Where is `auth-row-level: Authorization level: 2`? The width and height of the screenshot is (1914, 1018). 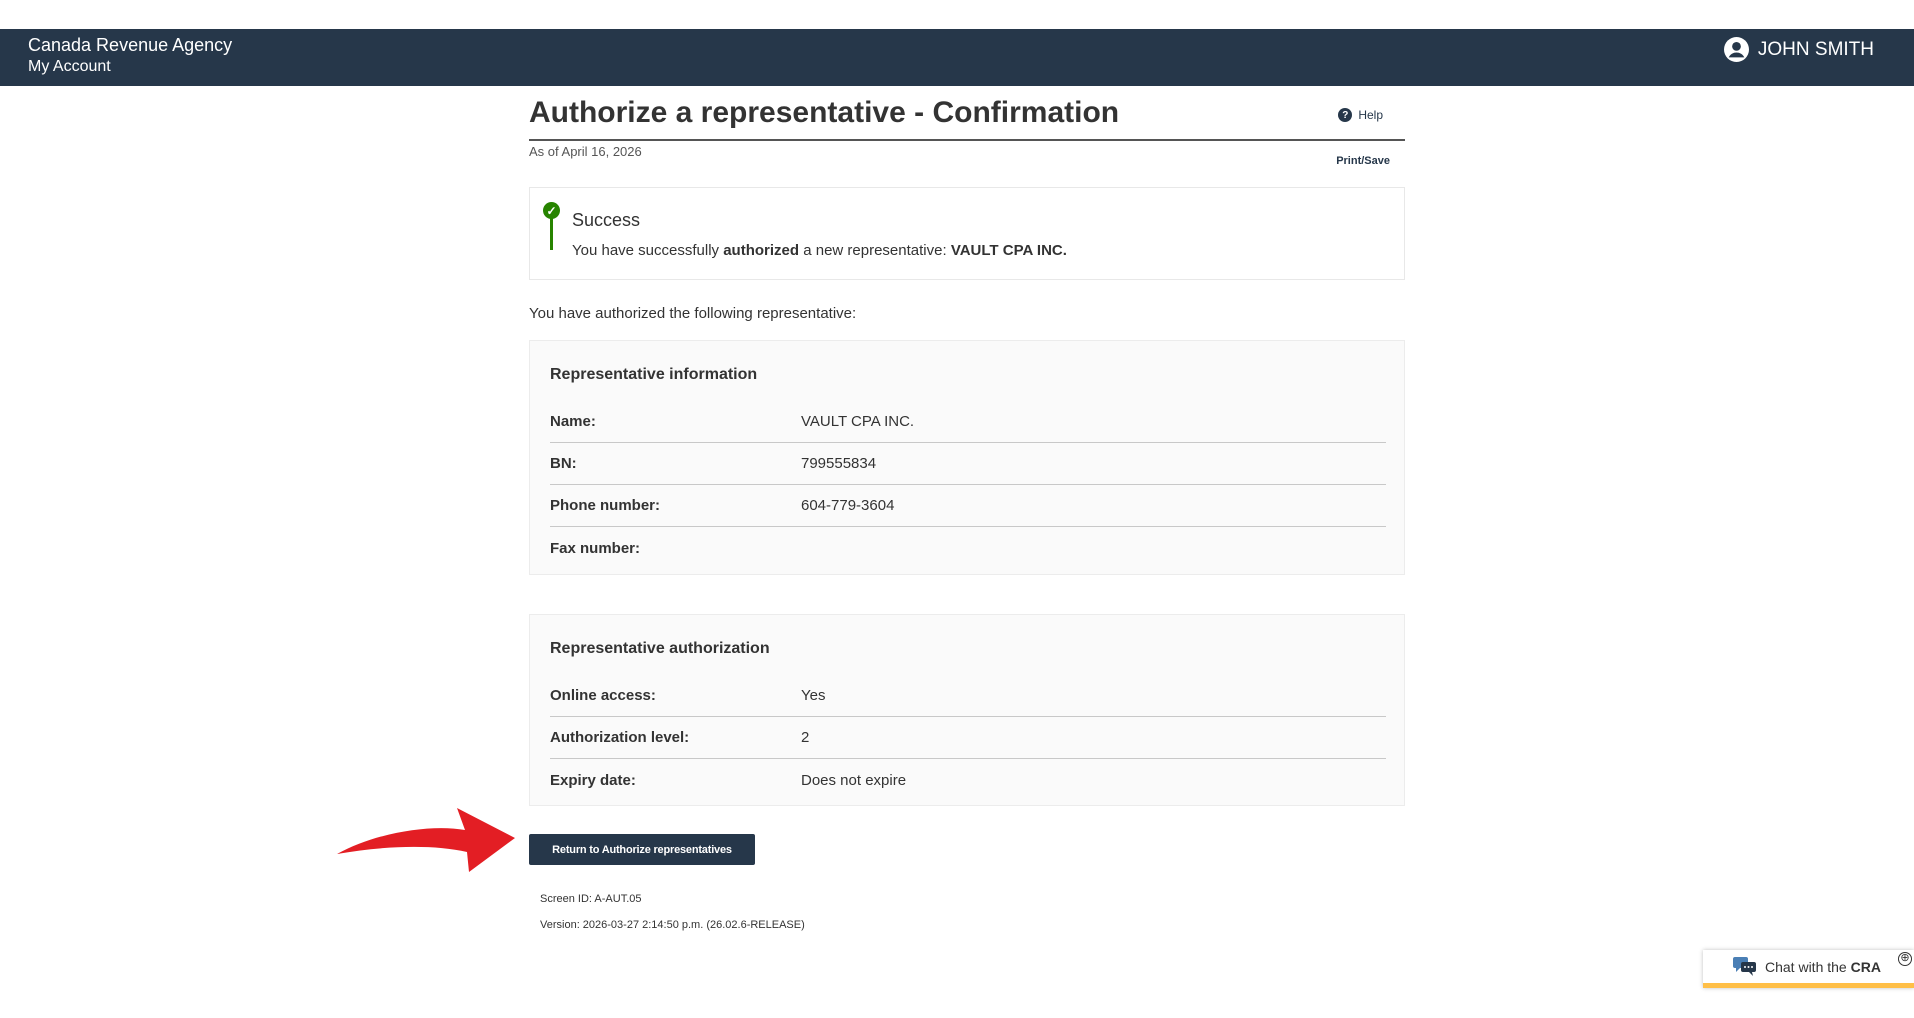
auth-row-level: Authorization level: 2 is located at coordinates (968, 738).